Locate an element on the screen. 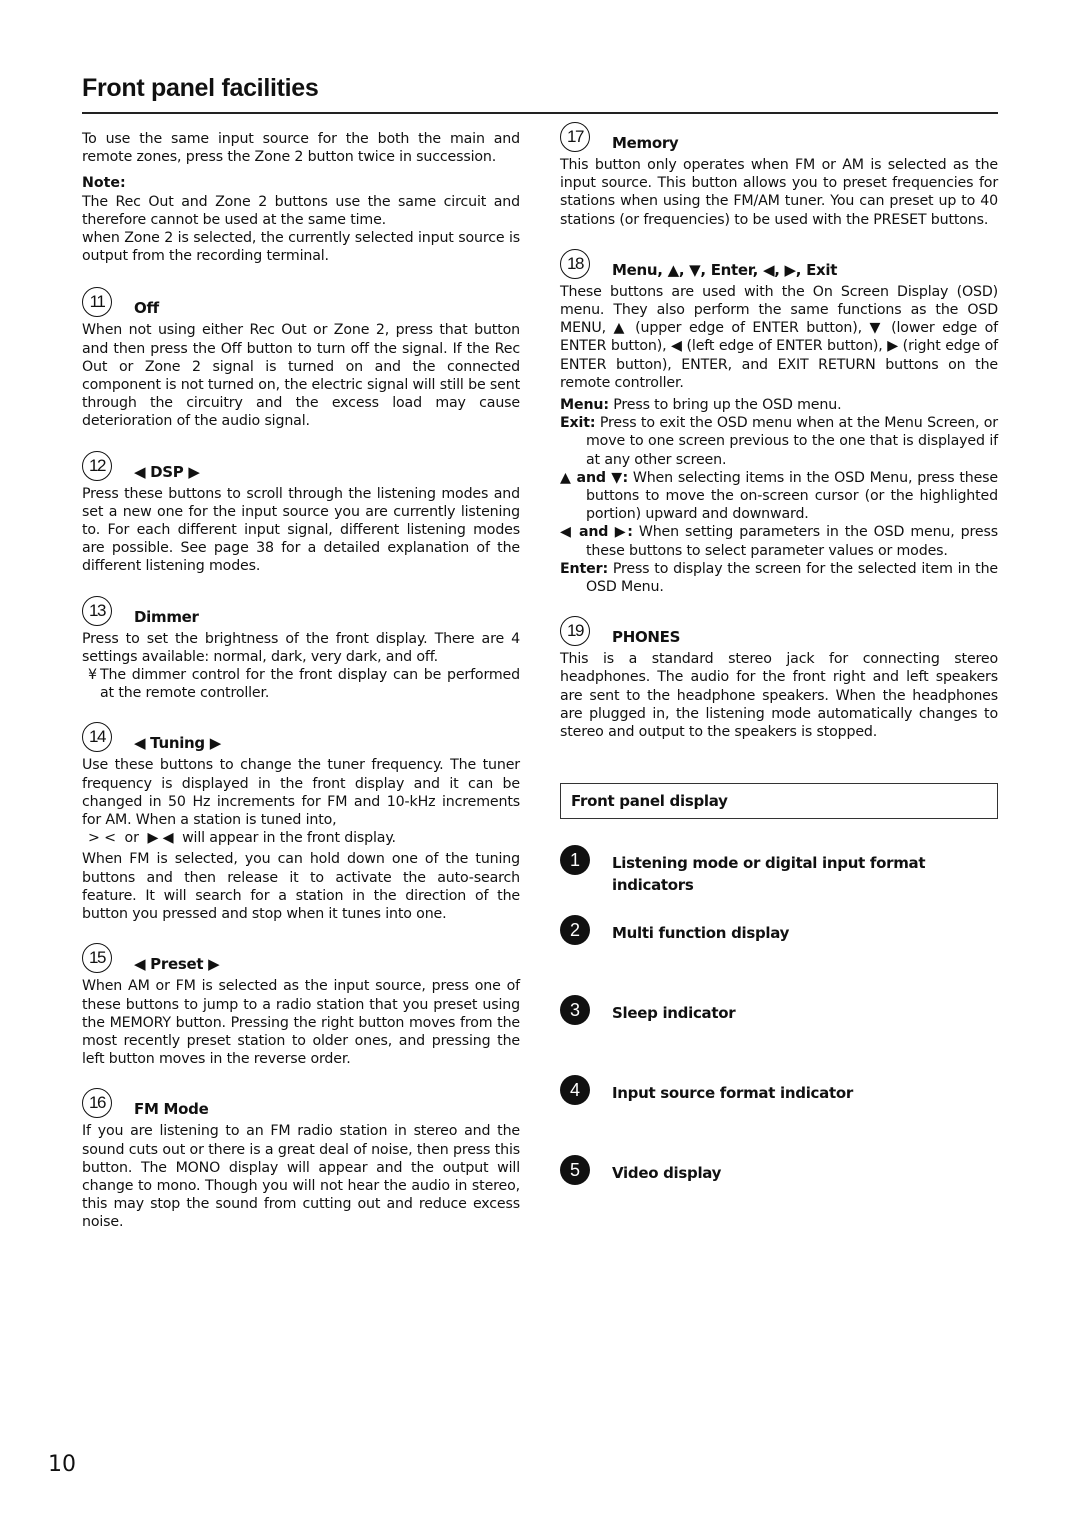 The width and height of the screenshot is (1080, 1528). display-item-label: Input source format indicator is located at coordinates (732, 1093).